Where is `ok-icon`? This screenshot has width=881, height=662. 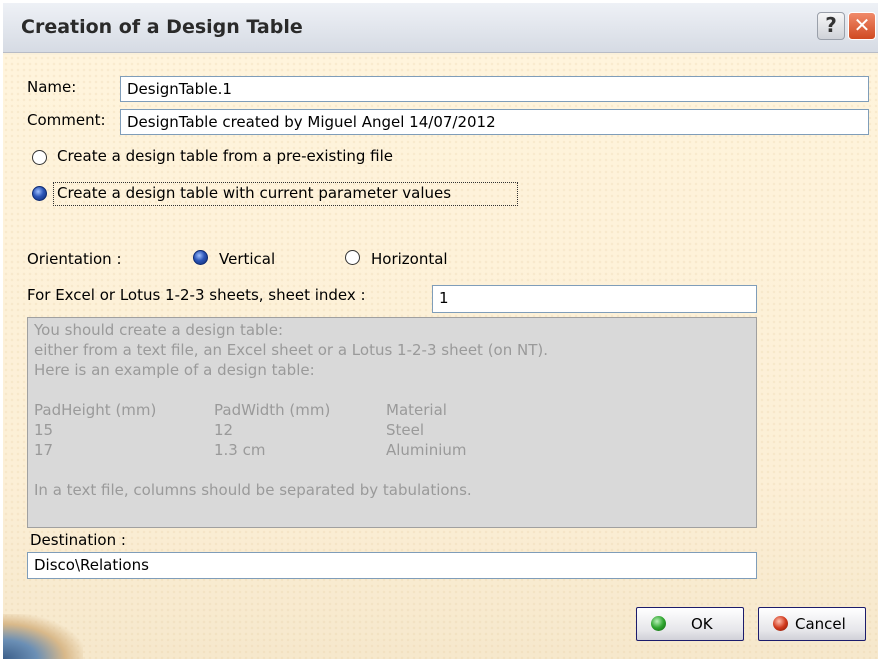
ok-icon is located at coordinates (658, 623).